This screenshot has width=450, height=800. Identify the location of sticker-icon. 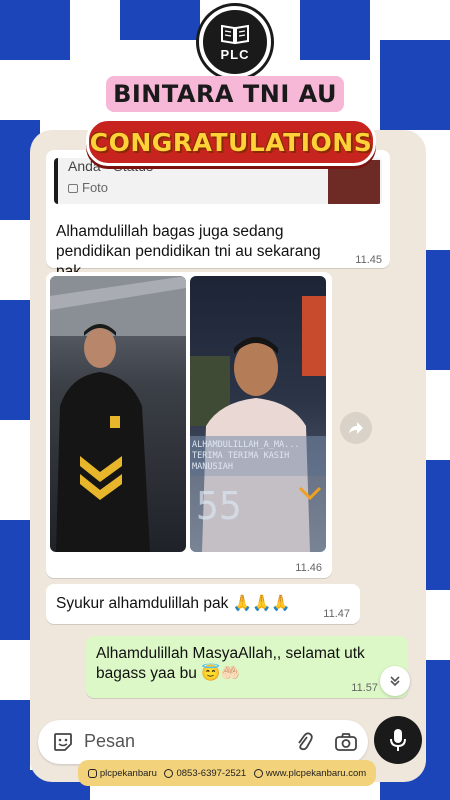
(63, 742).